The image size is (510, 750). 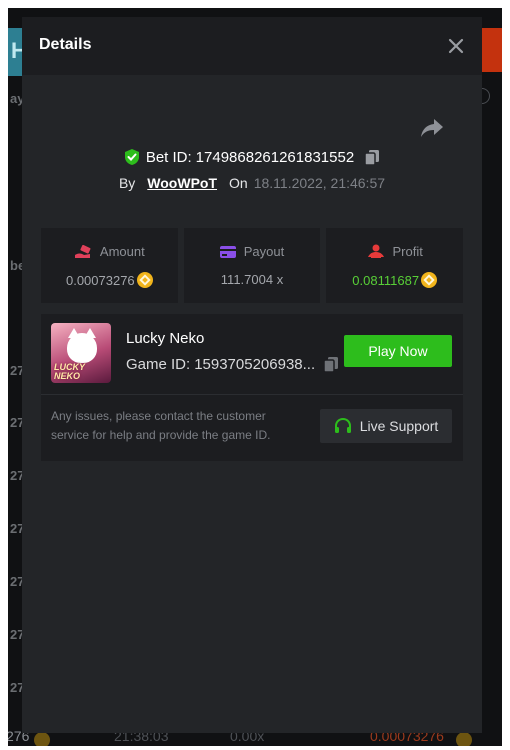 I want to click on amount-label: Amount, so click(x=122, y=251).